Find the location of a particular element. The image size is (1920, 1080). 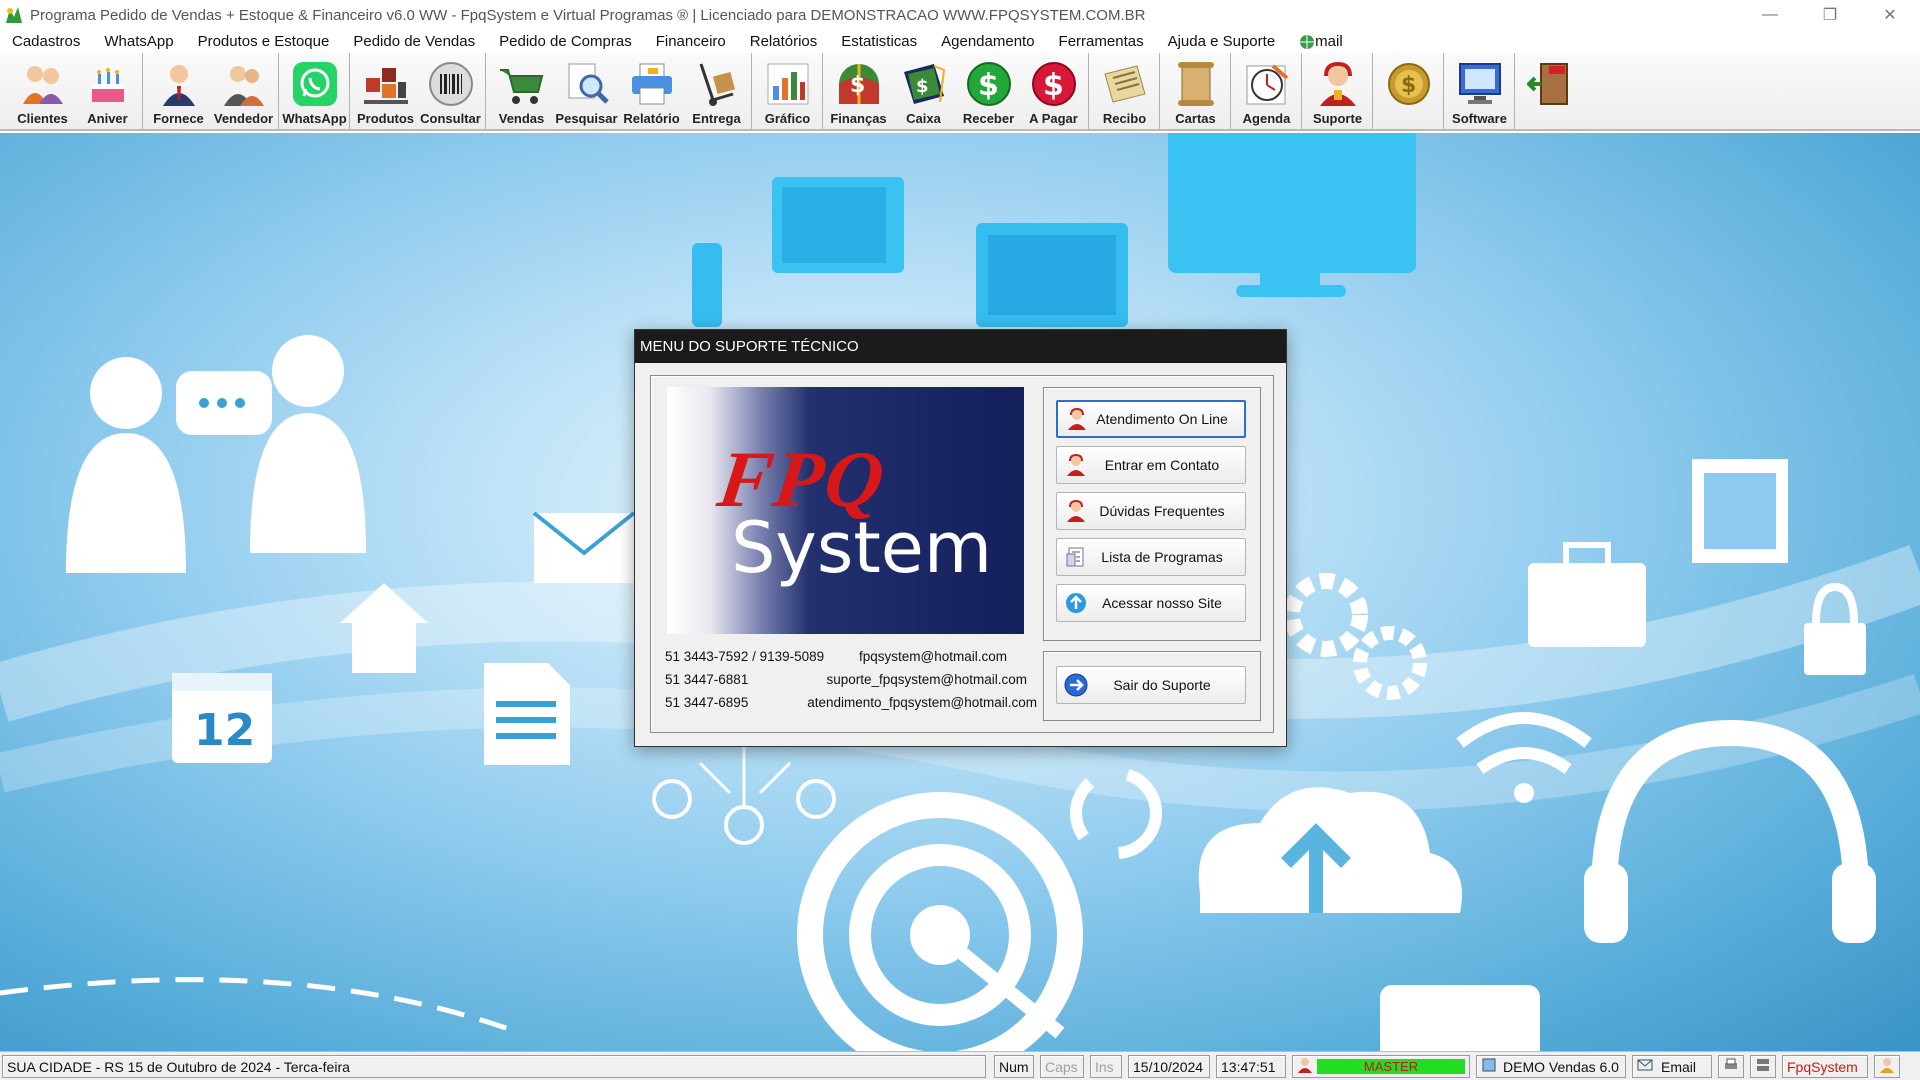

shopping-cart-icon is located at coordinates (522, 84).